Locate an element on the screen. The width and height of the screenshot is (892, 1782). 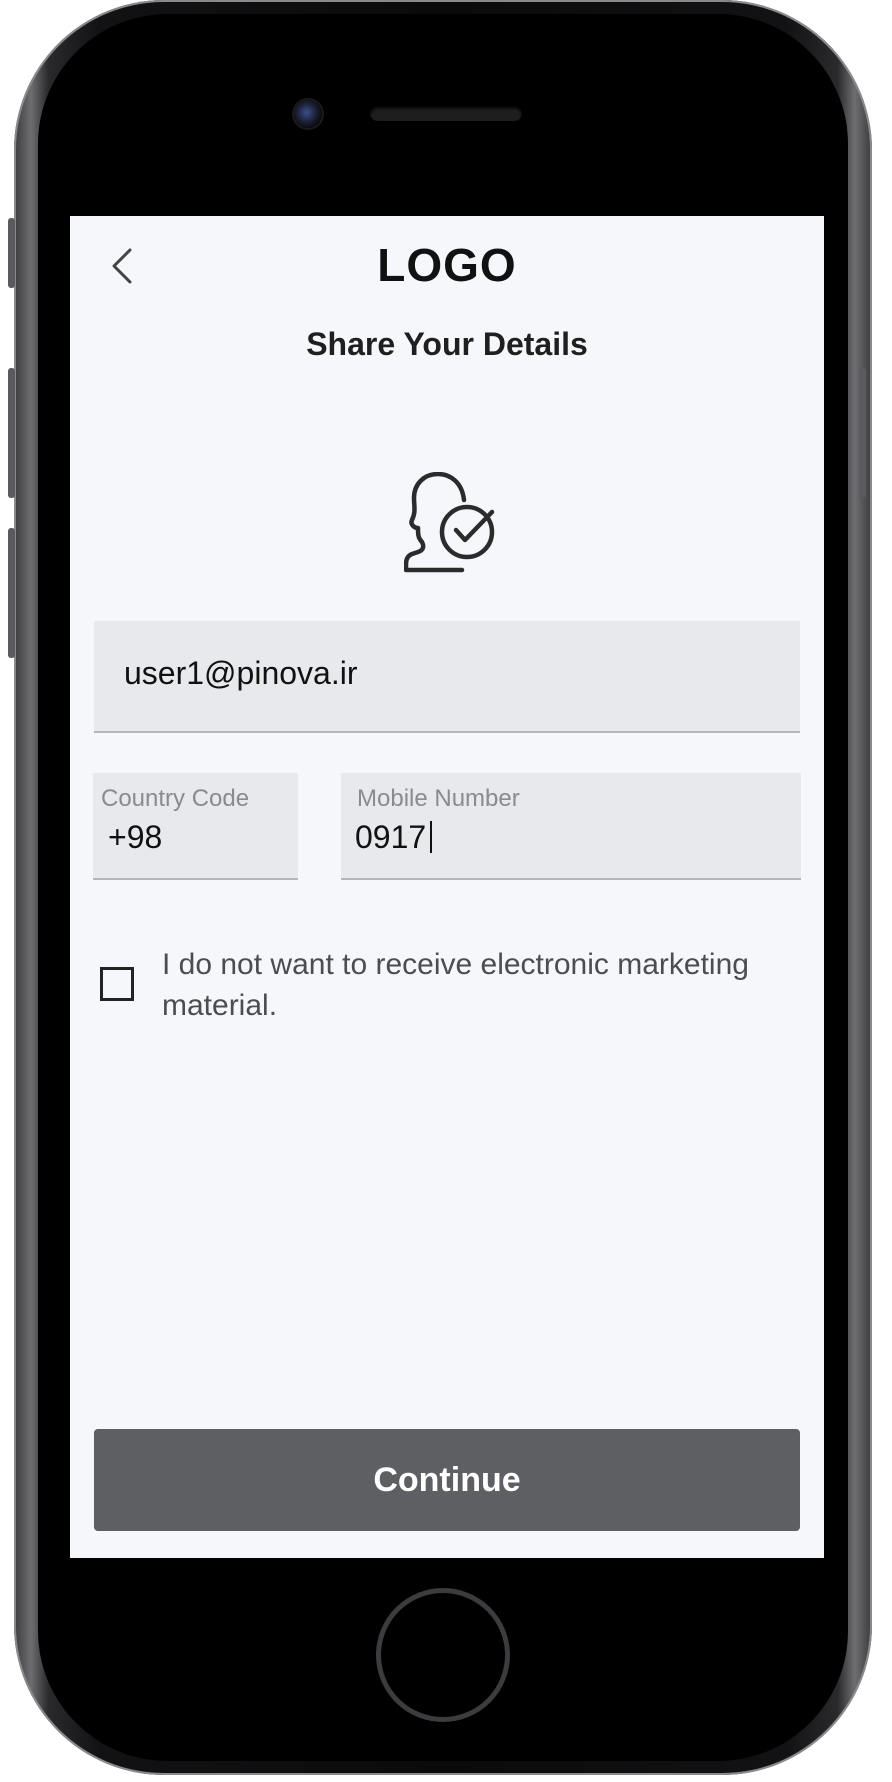
power-button is located at coordinates (862, 433).